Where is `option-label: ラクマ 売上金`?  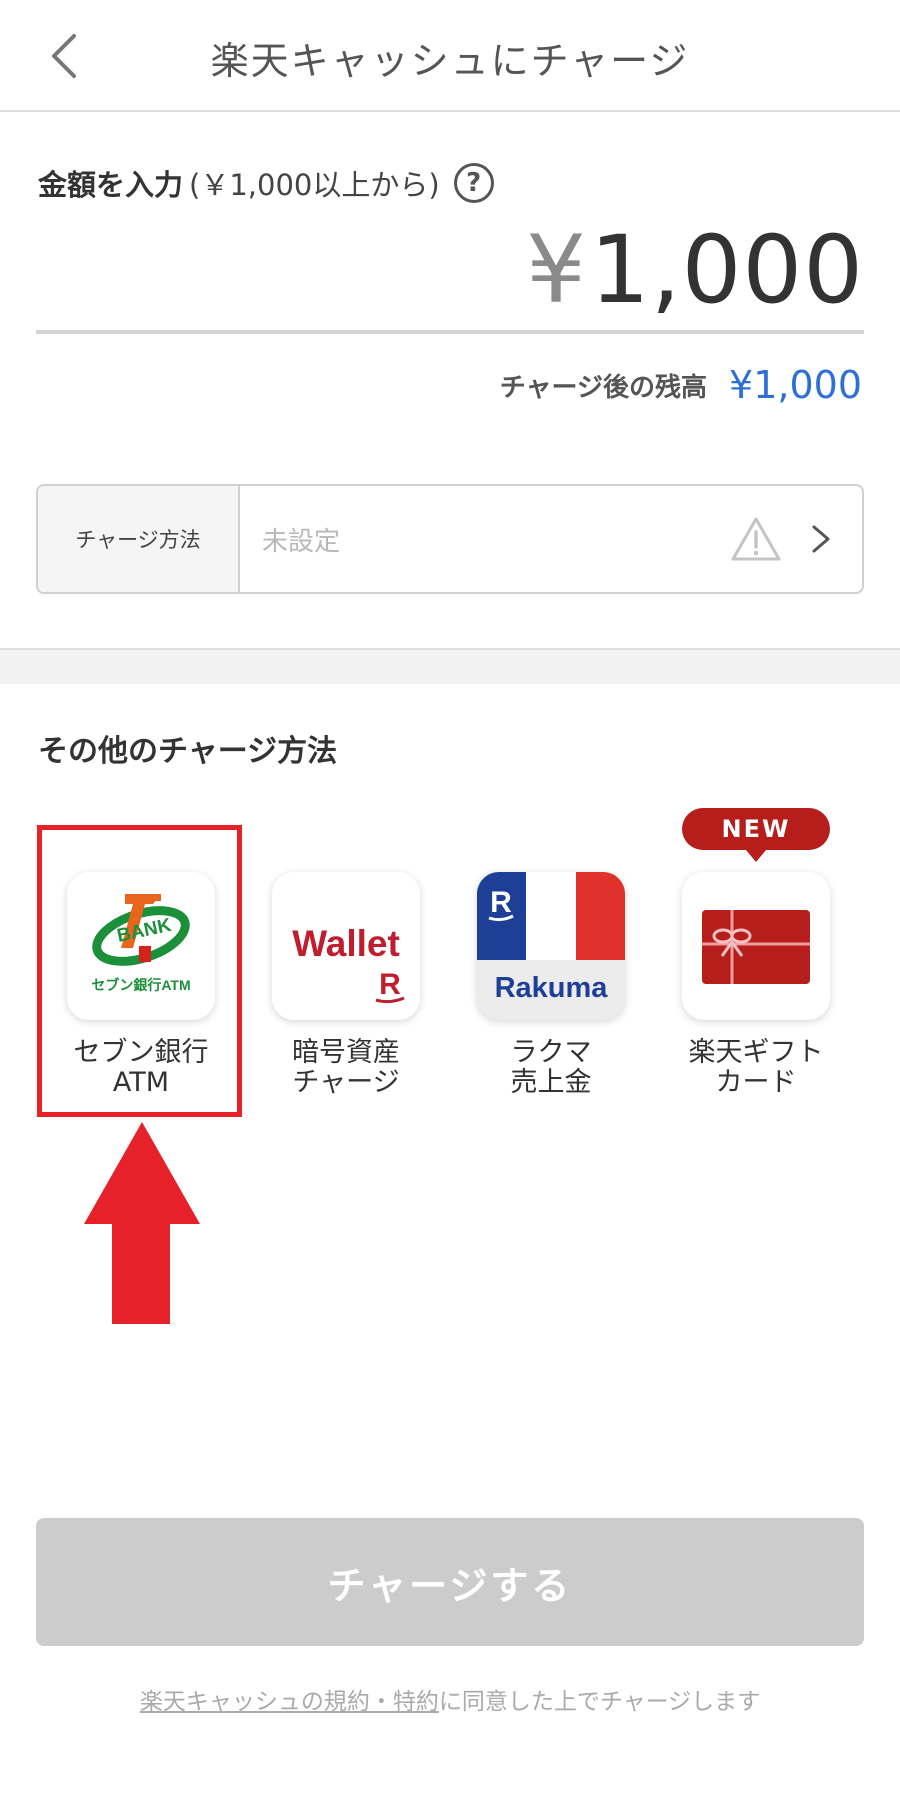 option-label: ラクマ 売上金 is located at coordinates (551, 1067).